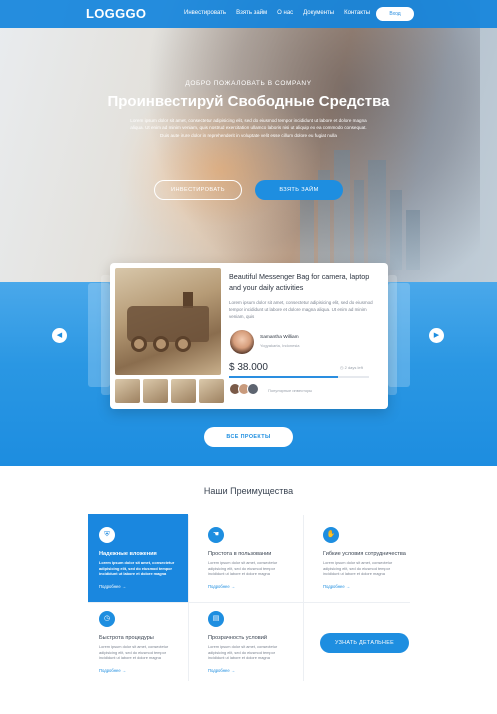 The width and height of the screenshot is (497, 714). What do you see at coordinates (205, 13) in the screenshot?
I see `nav-link-invest: Инвестировать` at bounding box center [205, 13].